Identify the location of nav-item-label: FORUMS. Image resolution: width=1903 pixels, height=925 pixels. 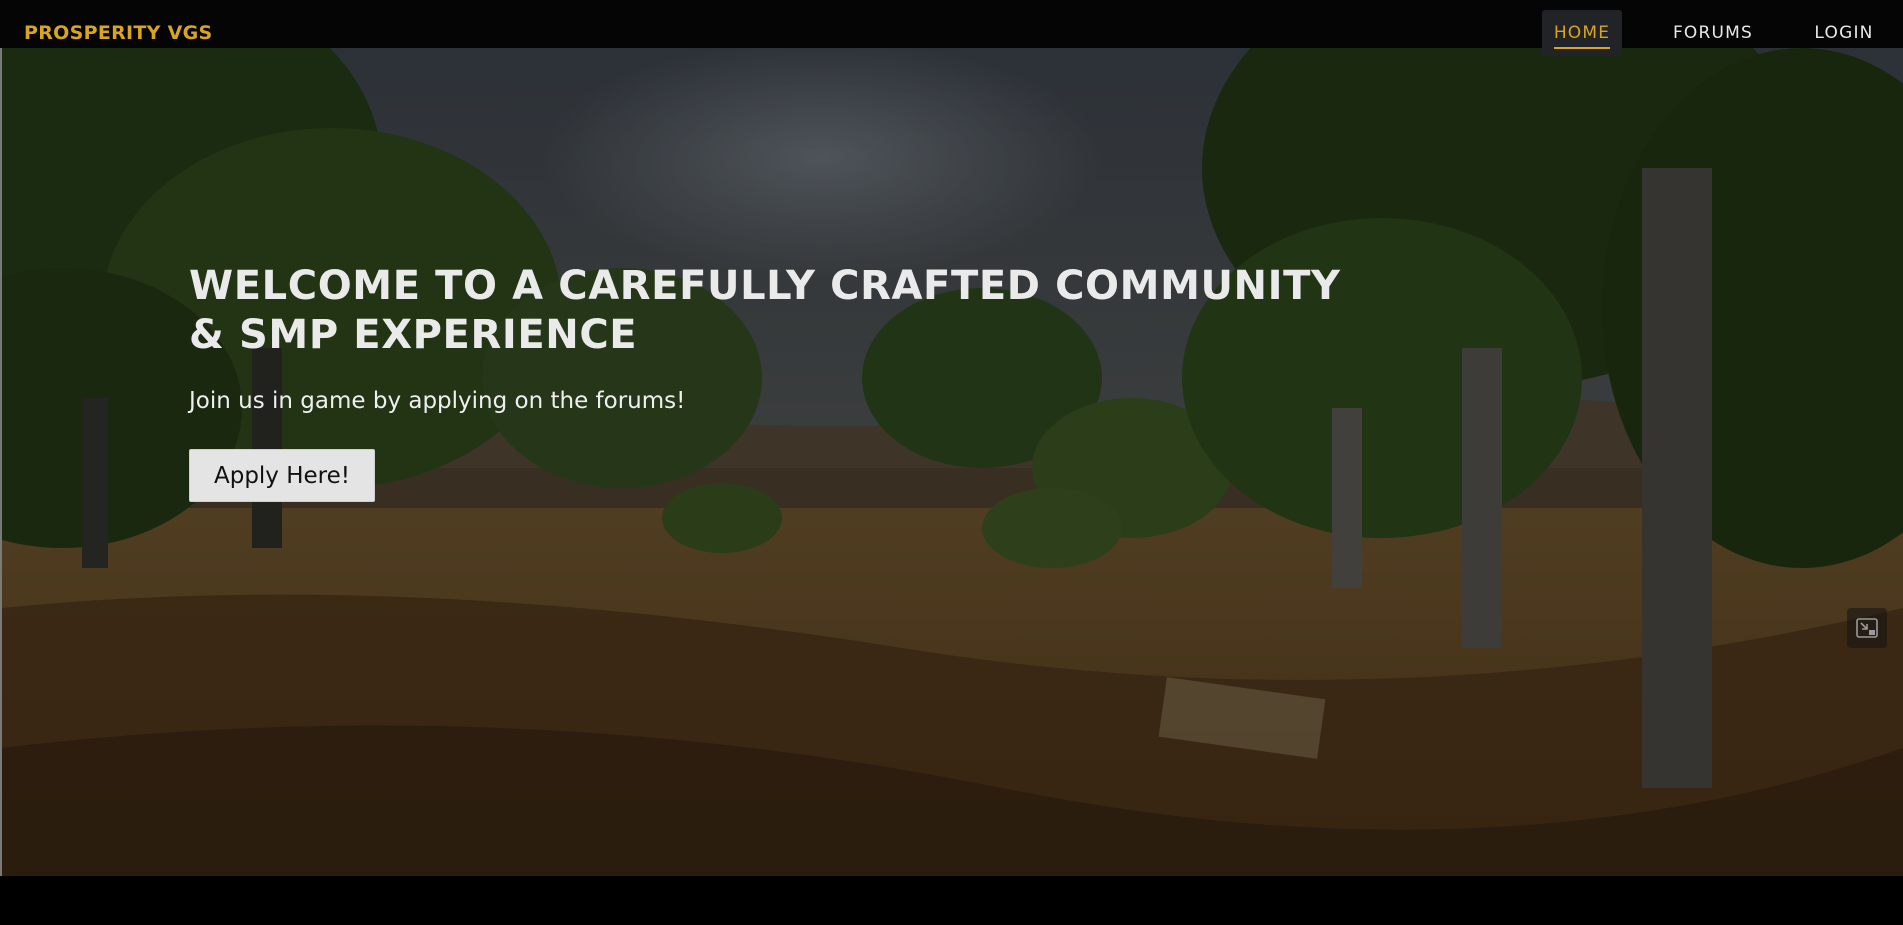
(1713, 33).